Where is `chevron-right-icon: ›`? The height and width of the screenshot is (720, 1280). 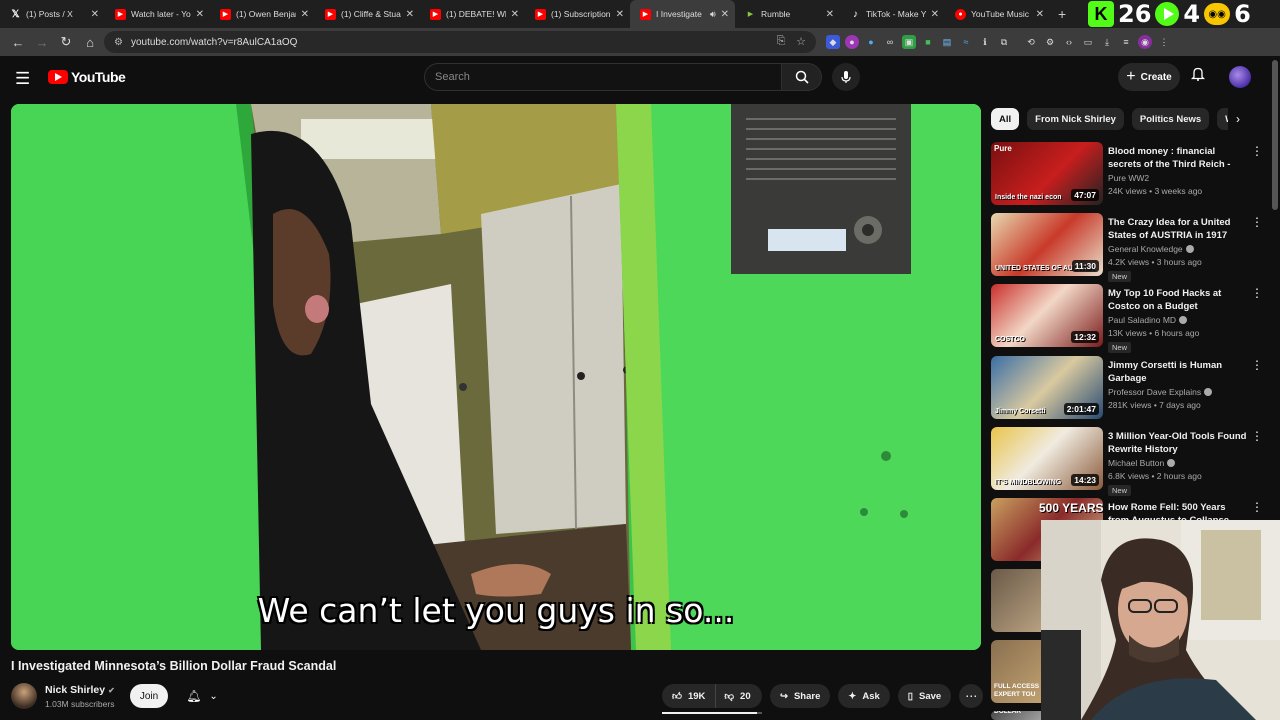
chevron-right-icon: › is located at coordinates (1238, 119).